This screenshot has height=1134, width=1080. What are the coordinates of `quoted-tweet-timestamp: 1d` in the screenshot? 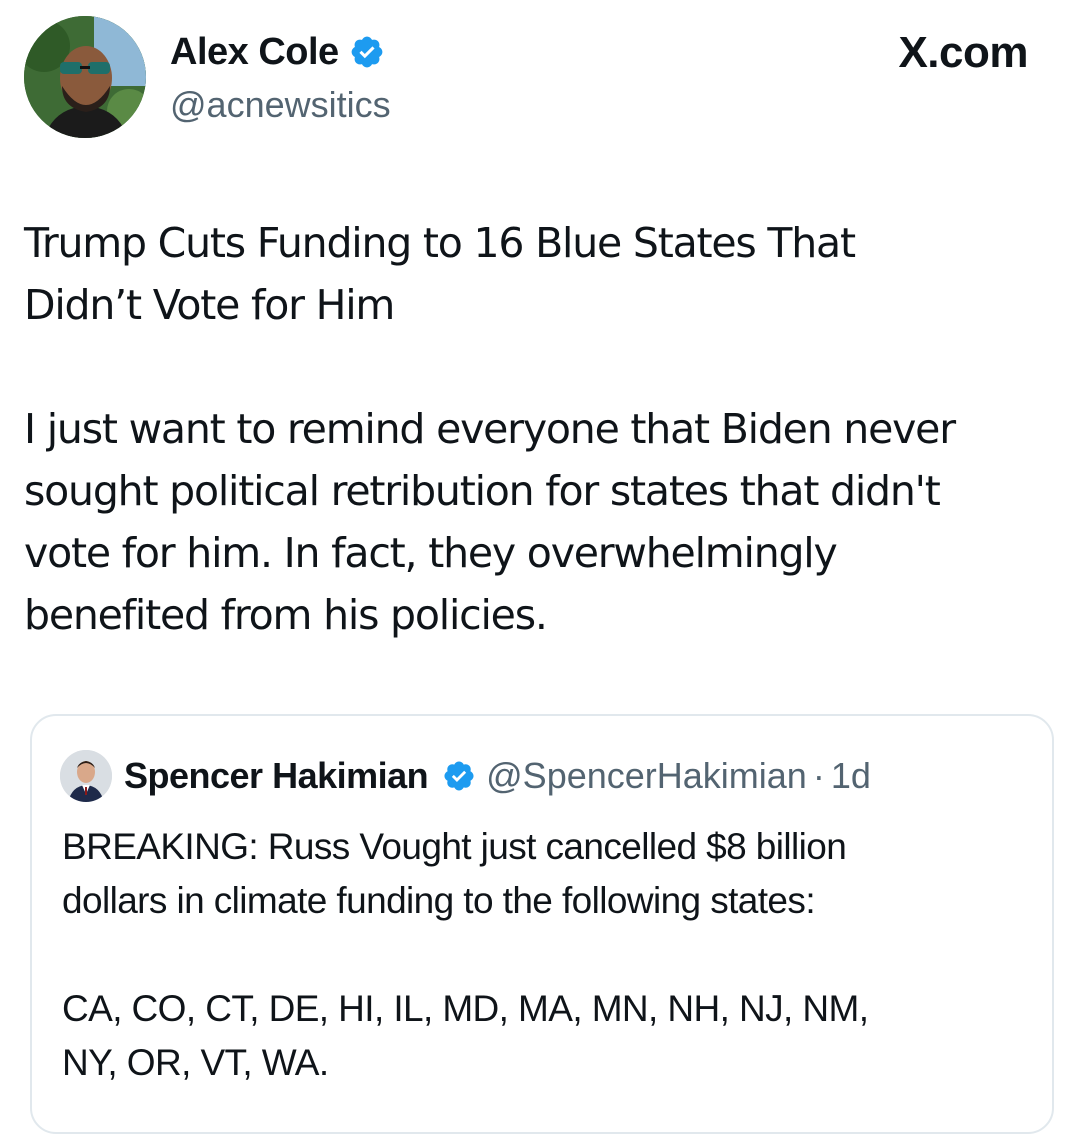 It's located at (851, 776).